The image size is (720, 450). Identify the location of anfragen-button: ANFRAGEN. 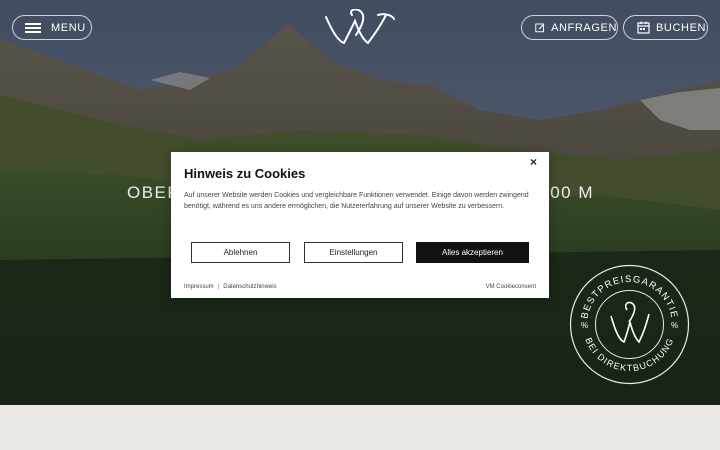
(569, 27).